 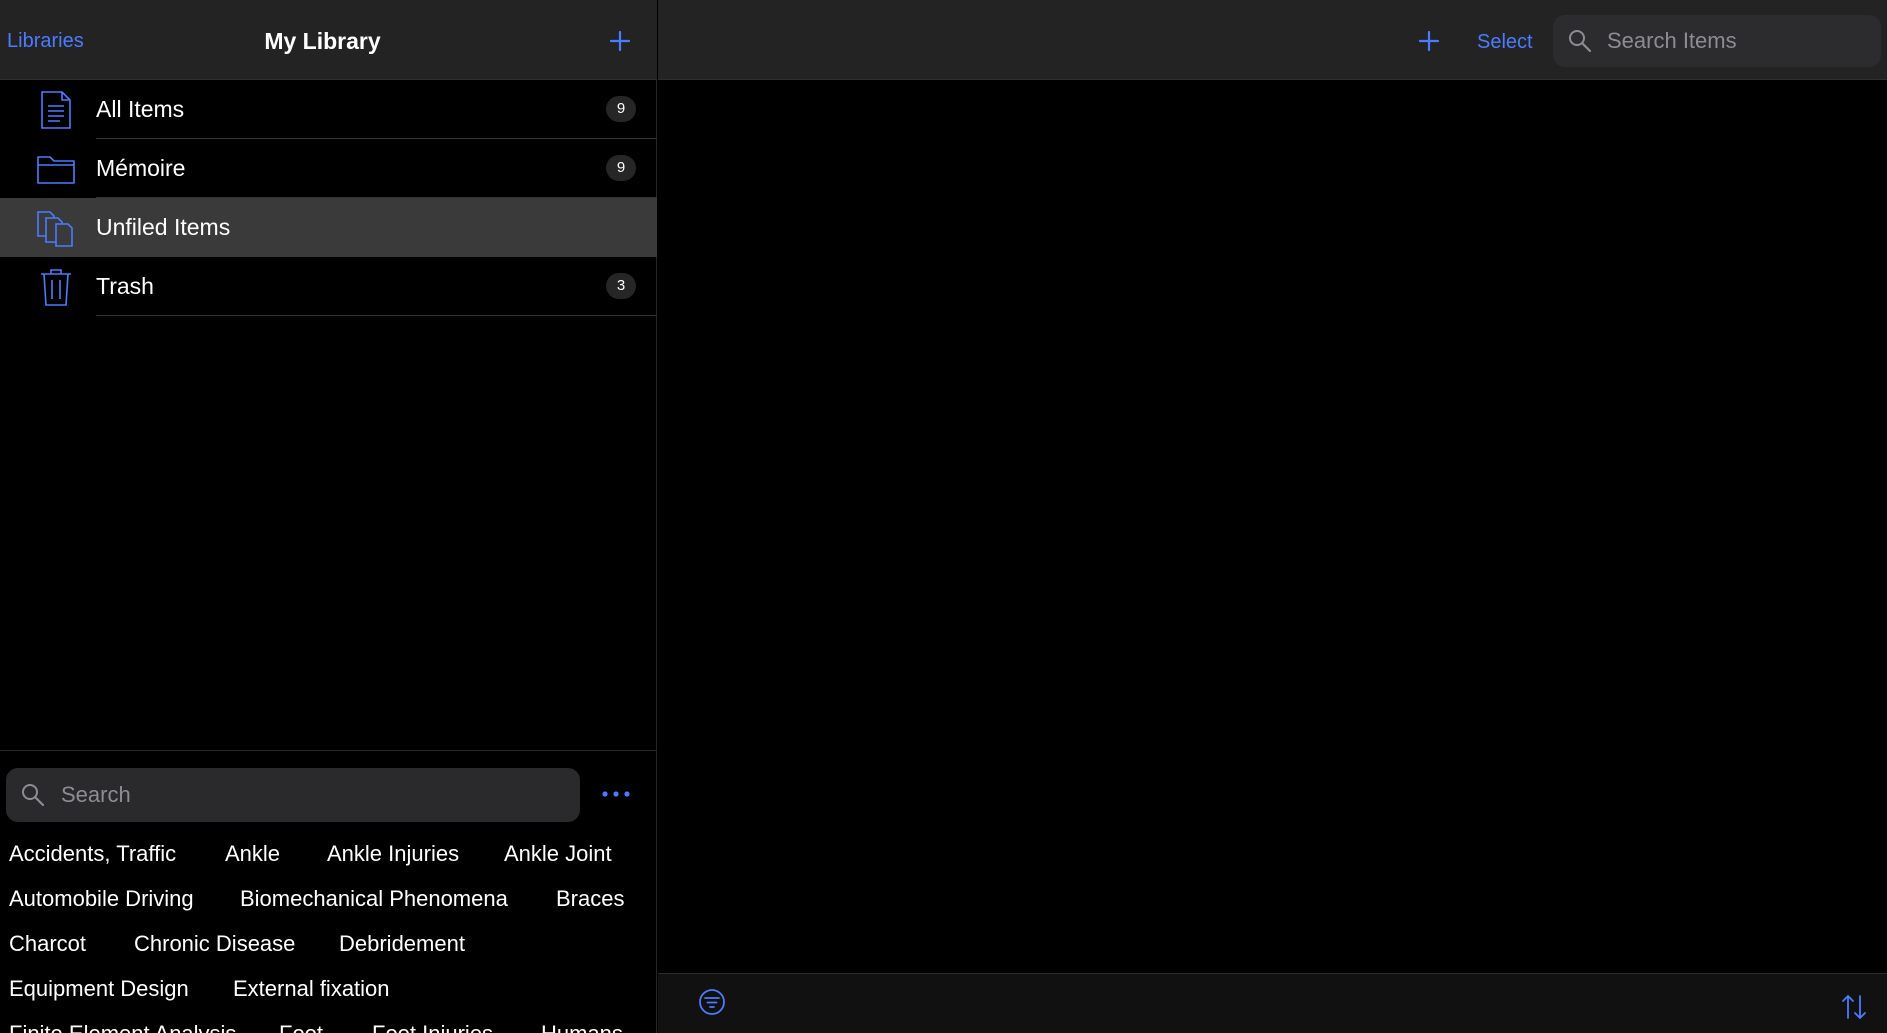 I want to click on trash-icon, so click(x=56, y=287).